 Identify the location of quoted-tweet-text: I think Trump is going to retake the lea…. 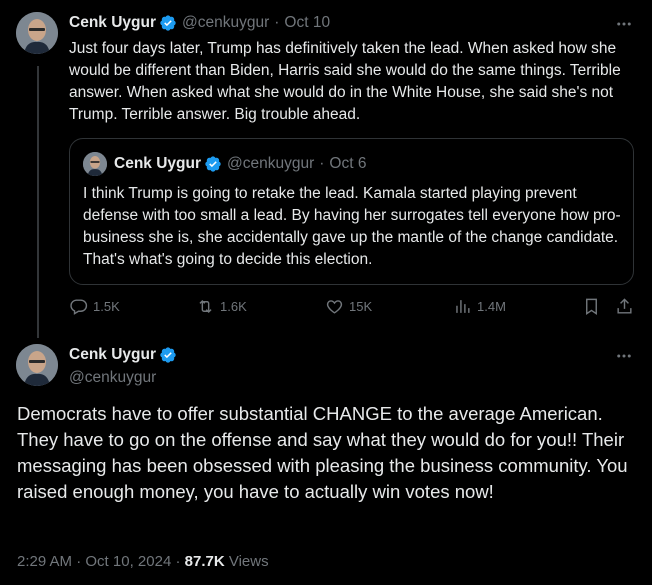
(352, 226).